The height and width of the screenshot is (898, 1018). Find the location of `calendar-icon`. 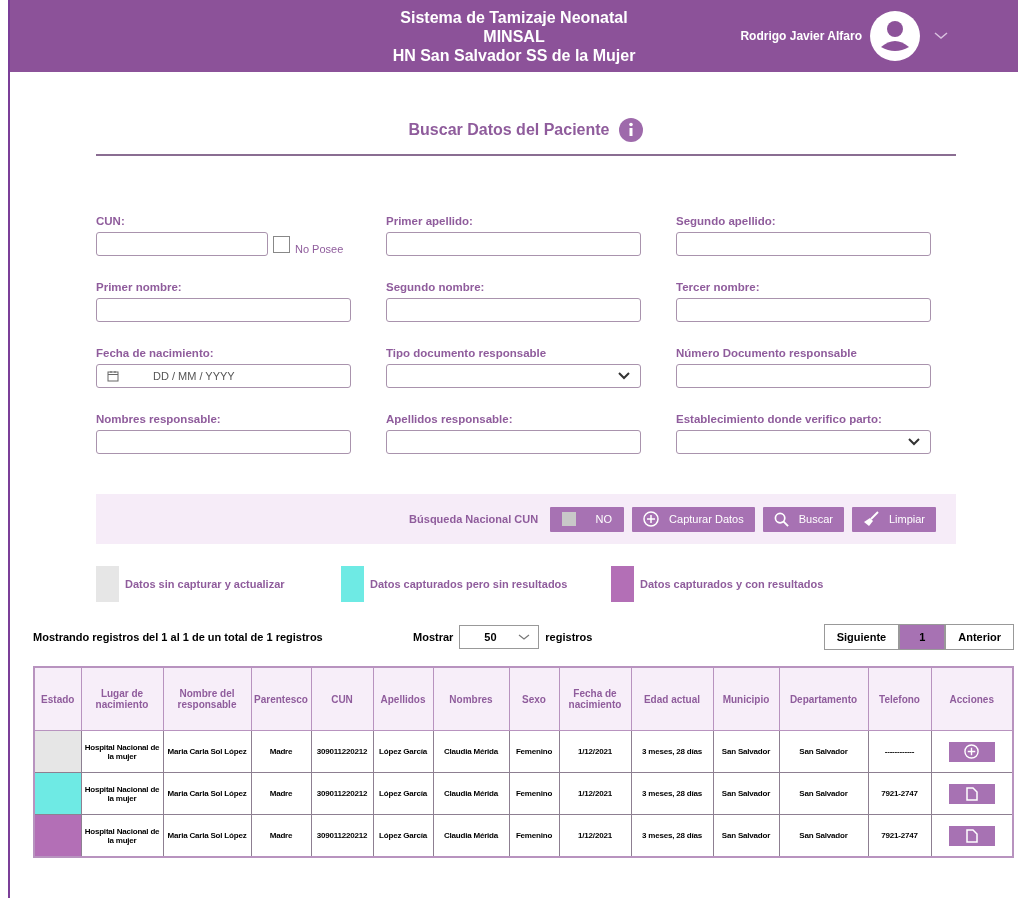

calendar-icon is located at coordinates (113, 376).